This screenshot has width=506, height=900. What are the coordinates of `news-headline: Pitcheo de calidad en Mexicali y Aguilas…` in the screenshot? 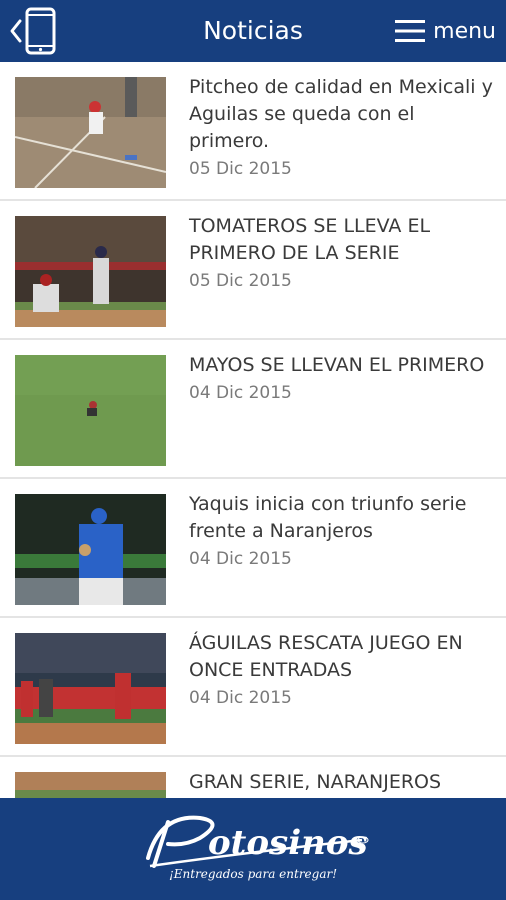 It's located at (341, 114).